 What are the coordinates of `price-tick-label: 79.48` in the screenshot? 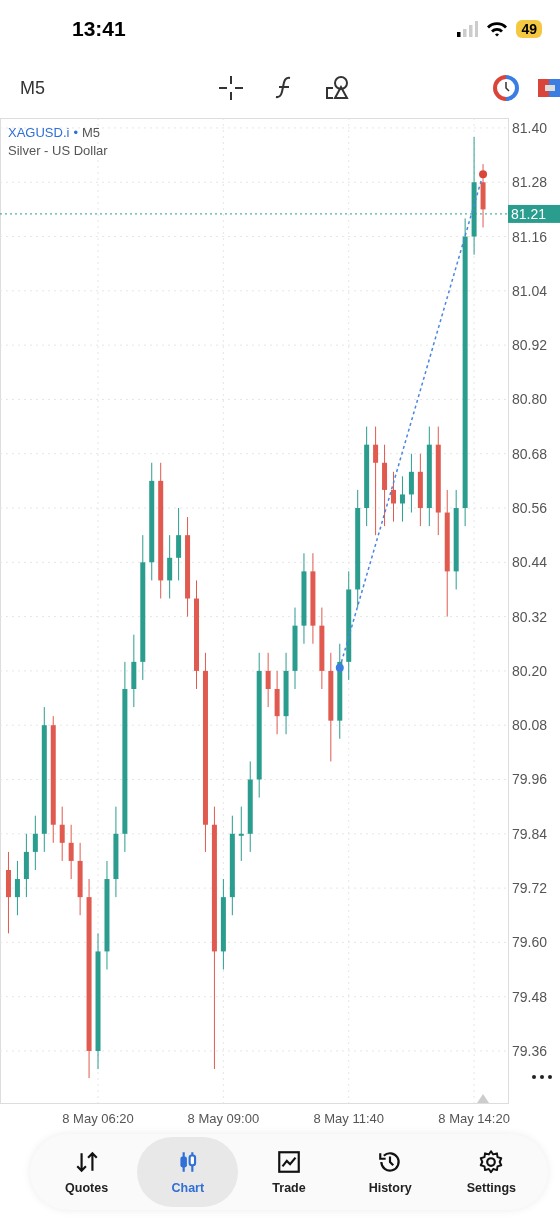 It's located at (530, 996).